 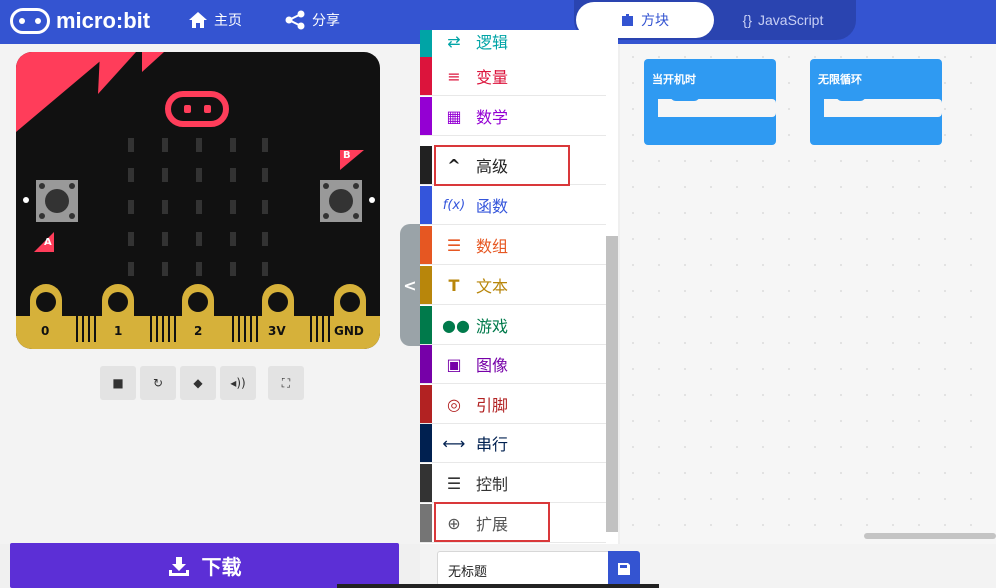 I want to click on category-images: ▣ 图像, so click(x=513, y=364).